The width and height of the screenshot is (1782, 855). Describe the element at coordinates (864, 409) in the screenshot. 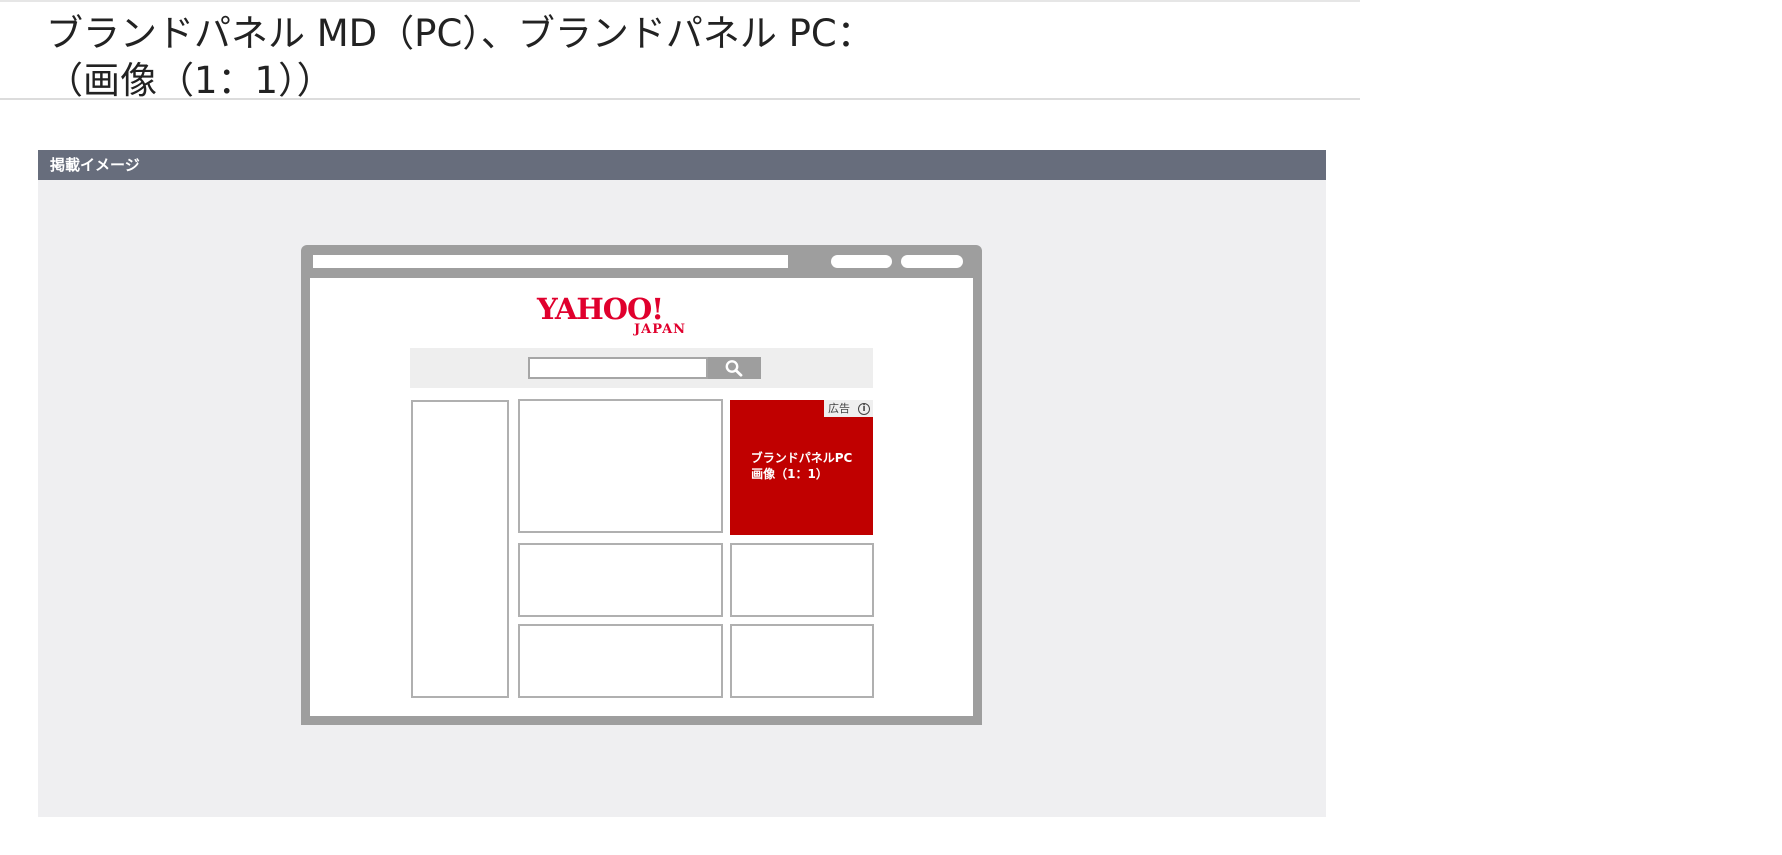

I see `info-icon: i` at that location.